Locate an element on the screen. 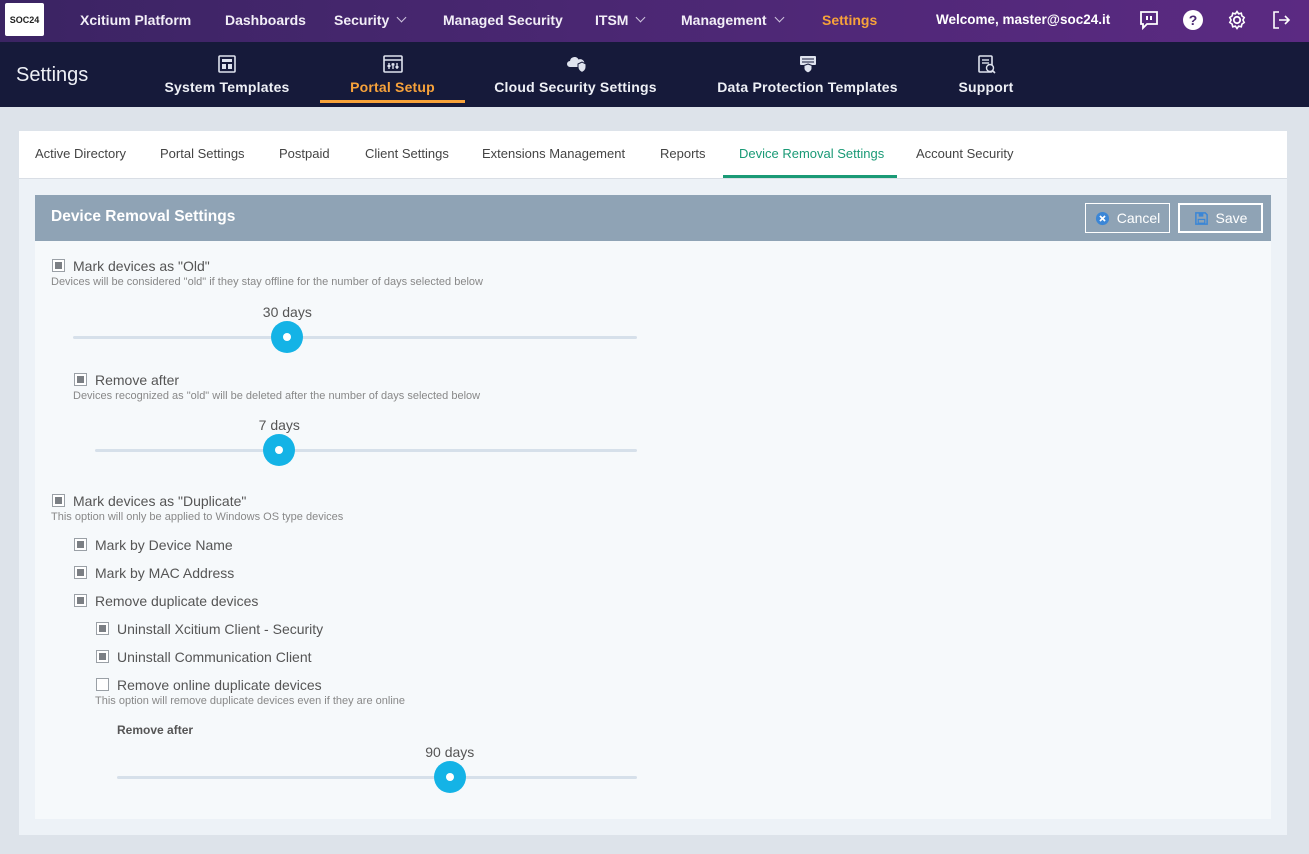  data-protection-icon is located at coordinates (807, 65).